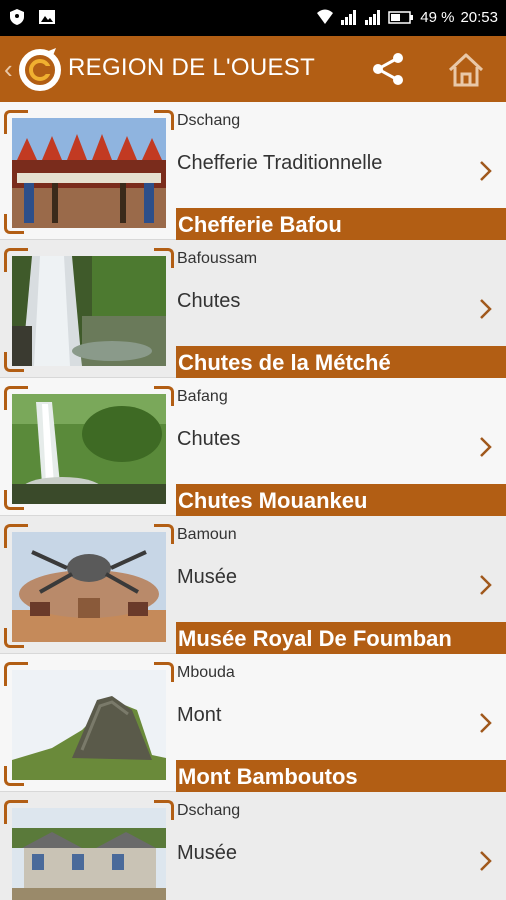 Image resolution: width=506 pixels, height=900 pixels. Describe the element at coordinates (268, 776) in the screenshot. I see `place-title: Mont Bamboutos` at that location.